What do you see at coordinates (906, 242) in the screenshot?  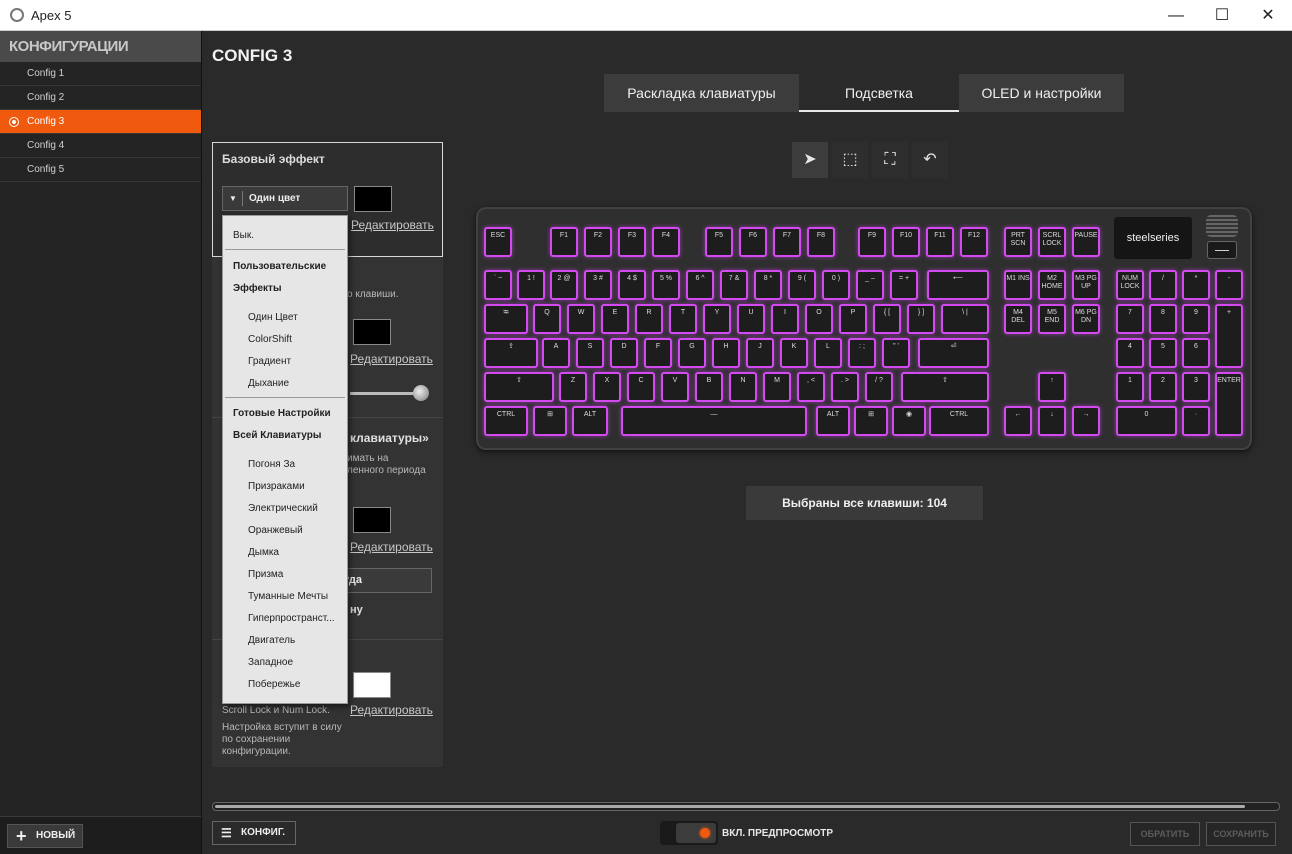 I see `key-f10: F10` at bounding box center [906, 242].